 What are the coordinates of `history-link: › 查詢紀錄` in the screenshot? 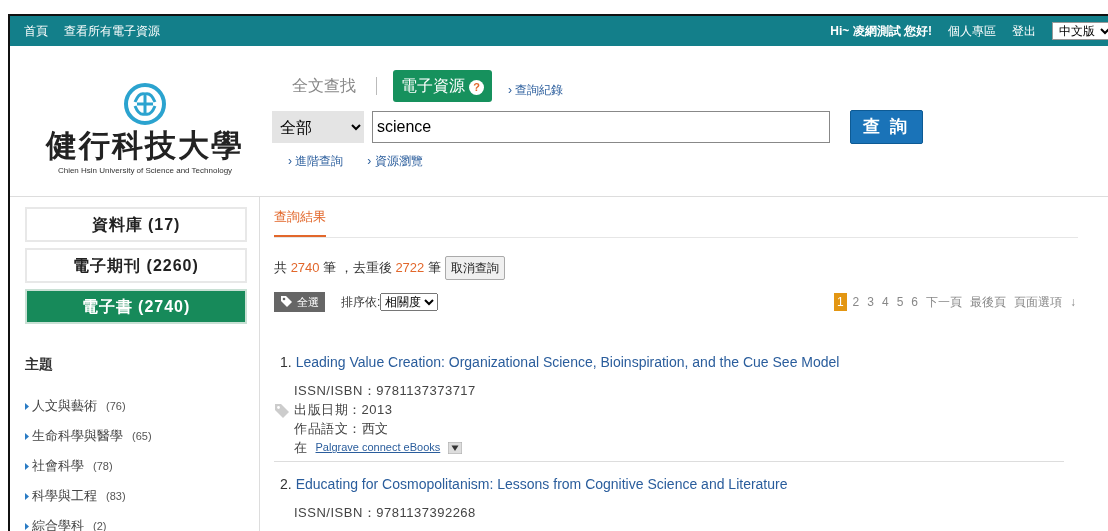 It's located at (536, 90).